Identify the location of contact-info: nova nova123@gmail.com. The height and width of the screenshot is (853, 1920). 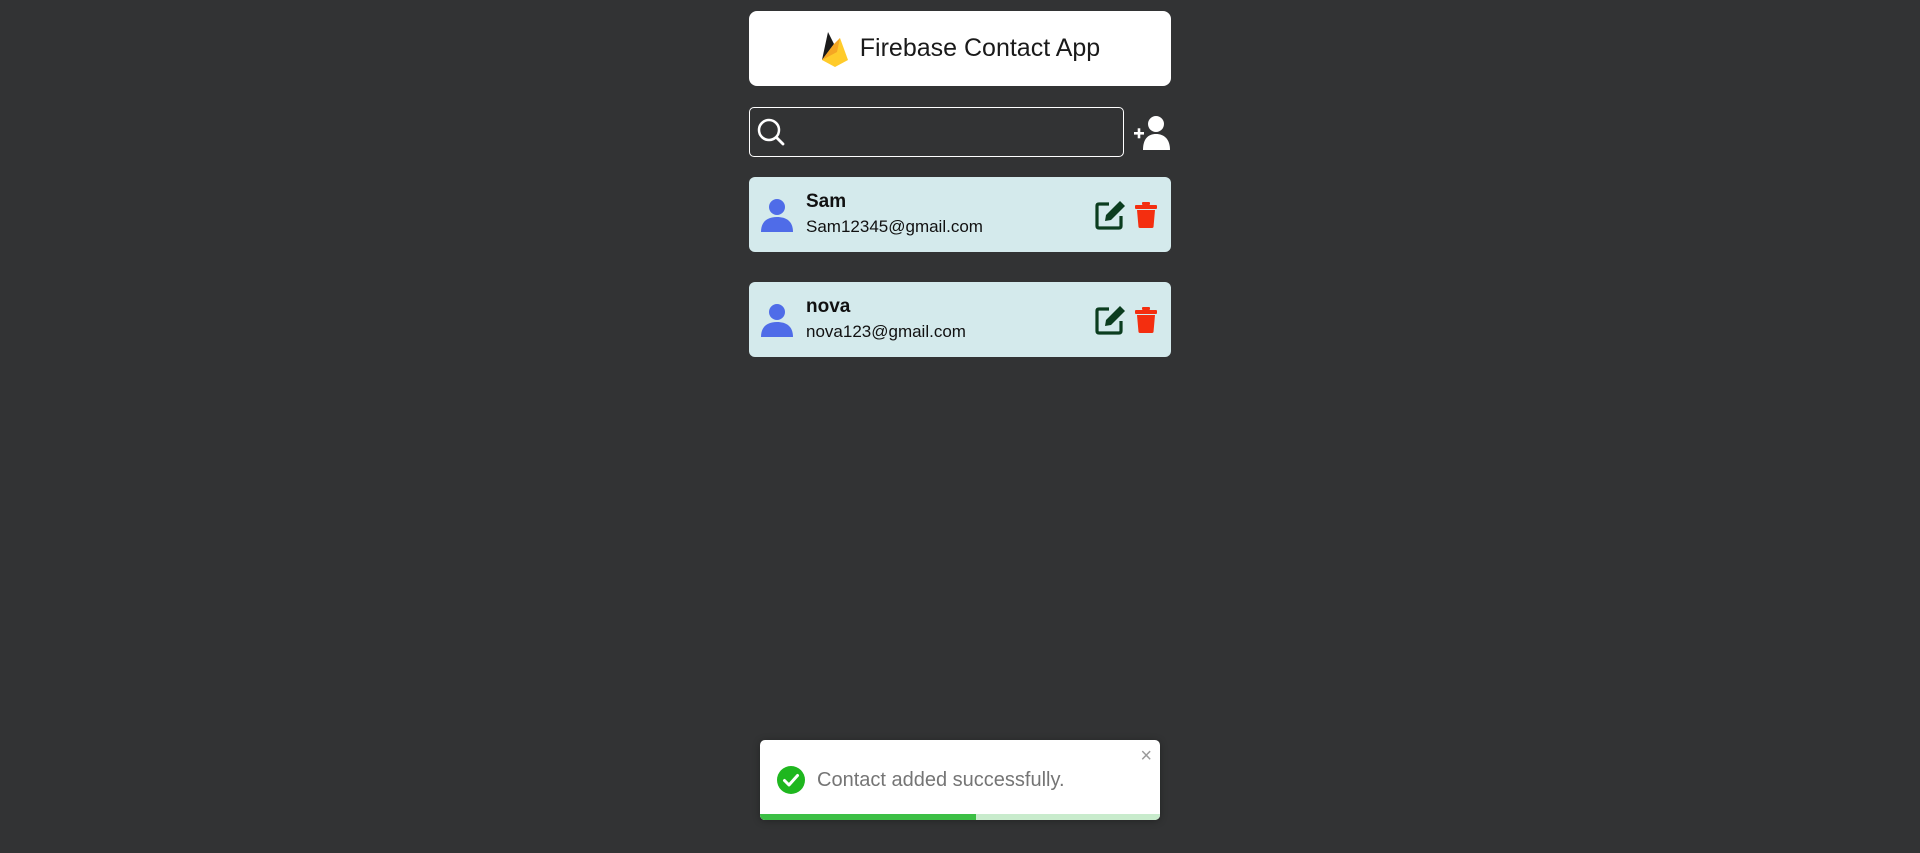
(950, 320).